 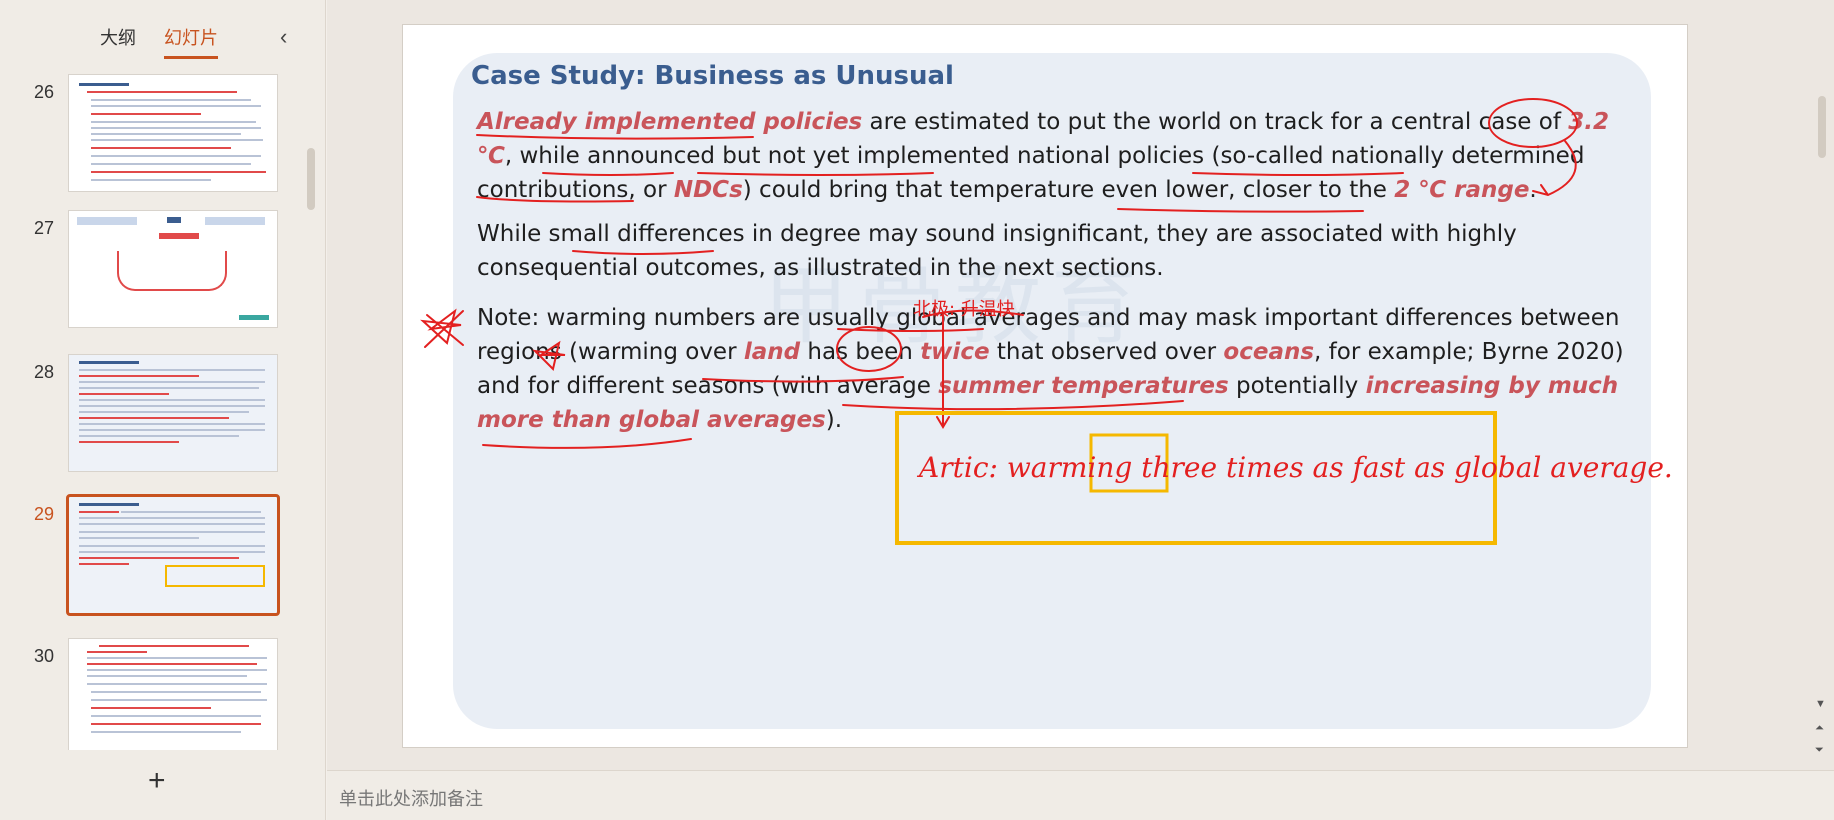 What do you see at coordinates (1080, 795) in the screenshot?
I see `notes-pane: 单击此处添加备注` at bounding box center [1080, 795].